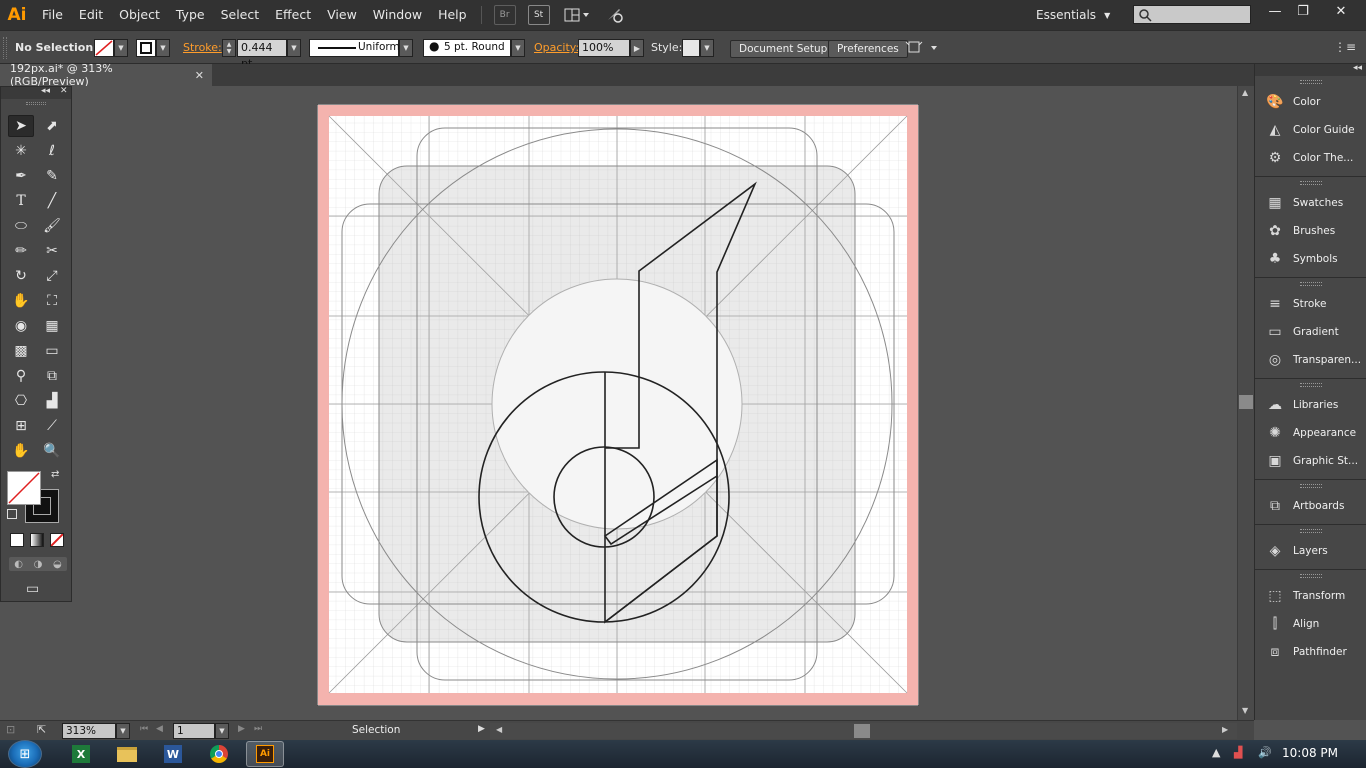 The image size is (1366, 768). Describe the element at coordinates (1310, 652) in the screenshot. I see `panel-pathfinder: ⧈ Pathfinder` at that location.